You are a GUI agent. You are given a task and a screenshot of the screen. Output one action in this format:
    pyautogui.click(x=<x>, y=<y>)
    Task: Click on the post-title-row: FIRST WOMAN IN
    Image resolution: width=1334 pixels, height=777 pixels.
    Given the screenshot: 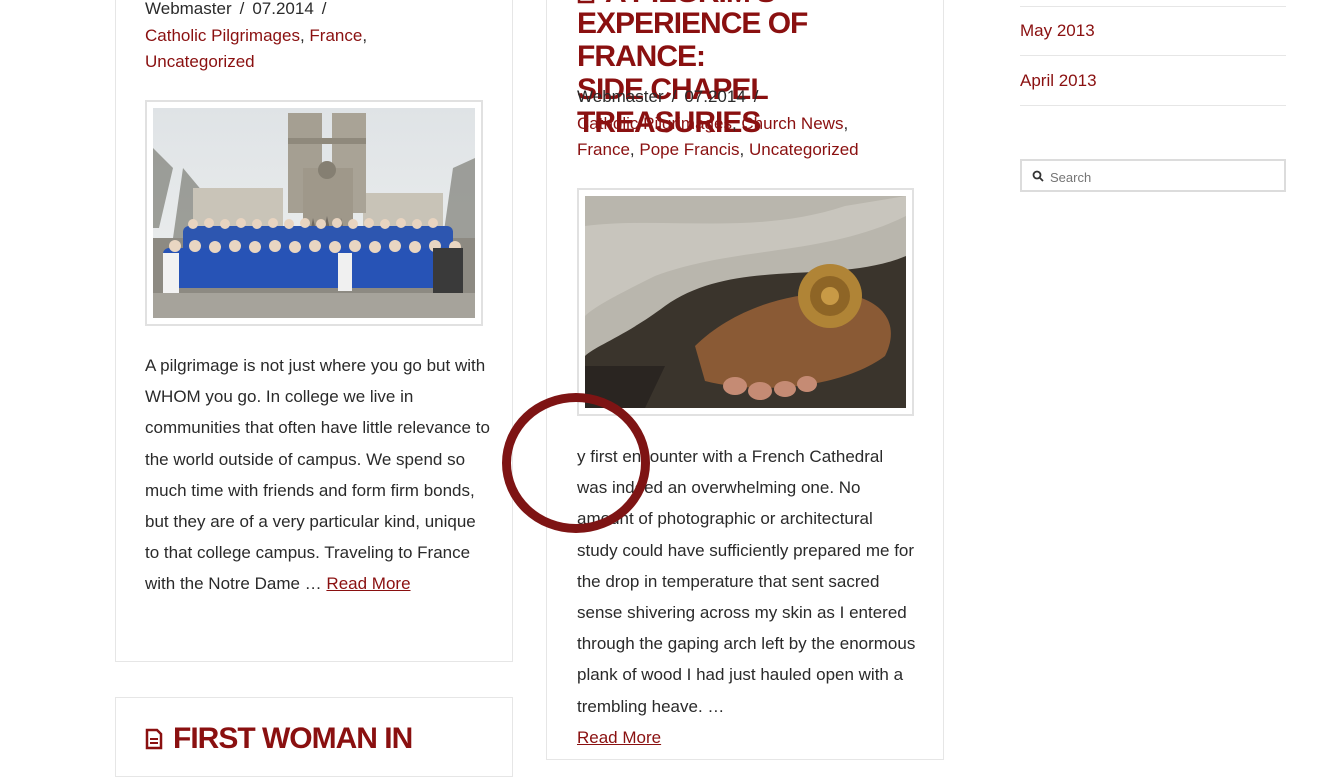 What is the action you would take?
    pyautogui.click(x=279, y=739)
    